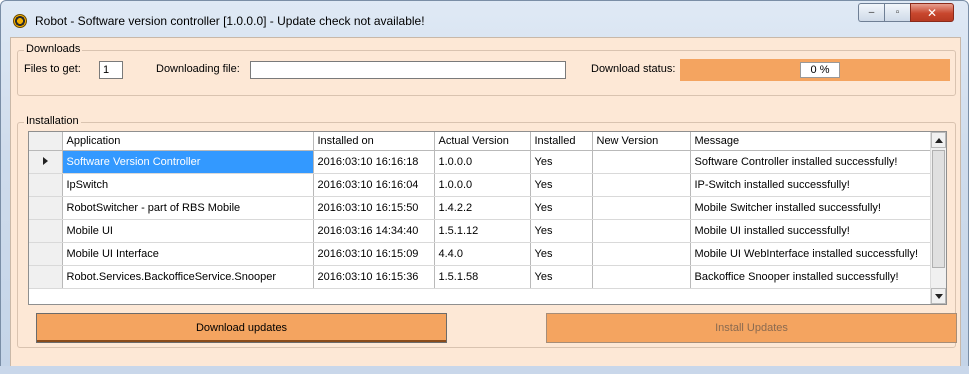 Image resolution: width=969 pixels, height=374 pixels. I want to click on download-status-bar: 0 %, so click(815, 70).